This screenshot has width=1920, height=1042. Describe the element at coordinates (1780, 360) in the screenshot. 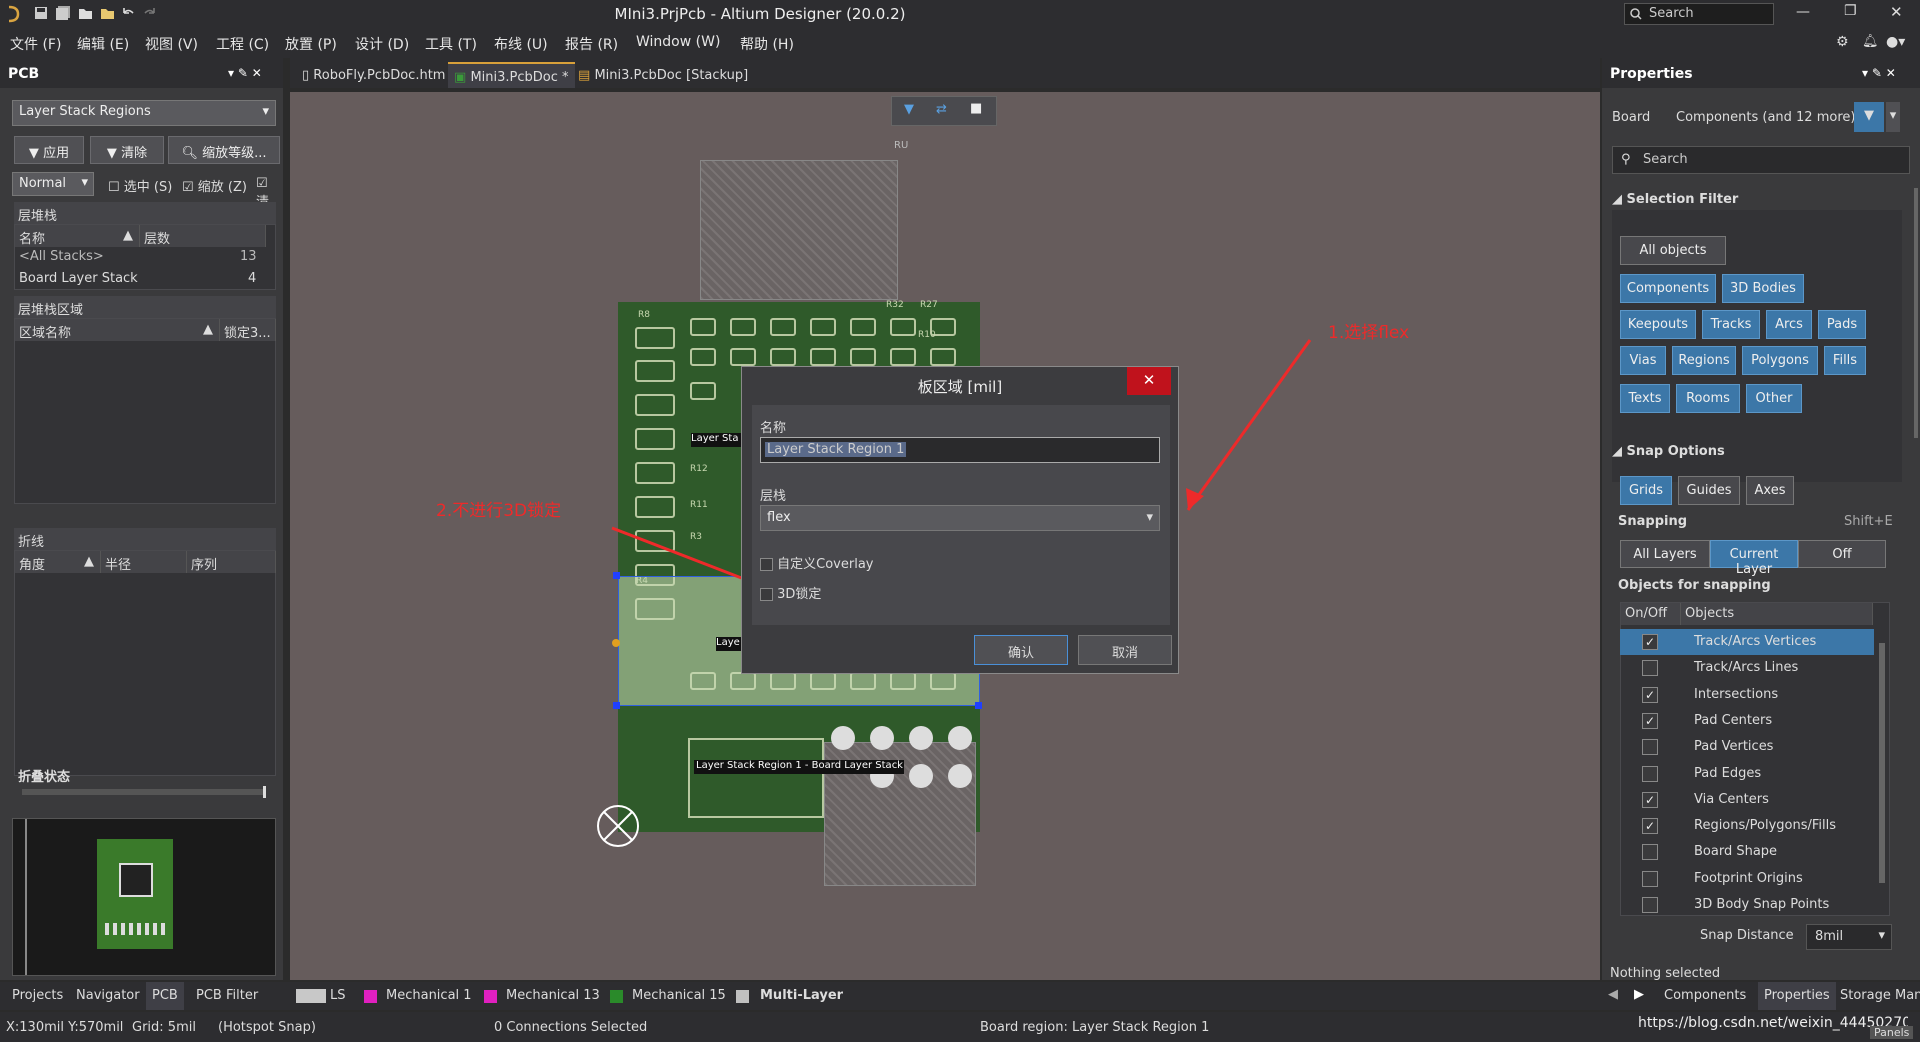

I see `filter-polygons: Polygons` at that location.